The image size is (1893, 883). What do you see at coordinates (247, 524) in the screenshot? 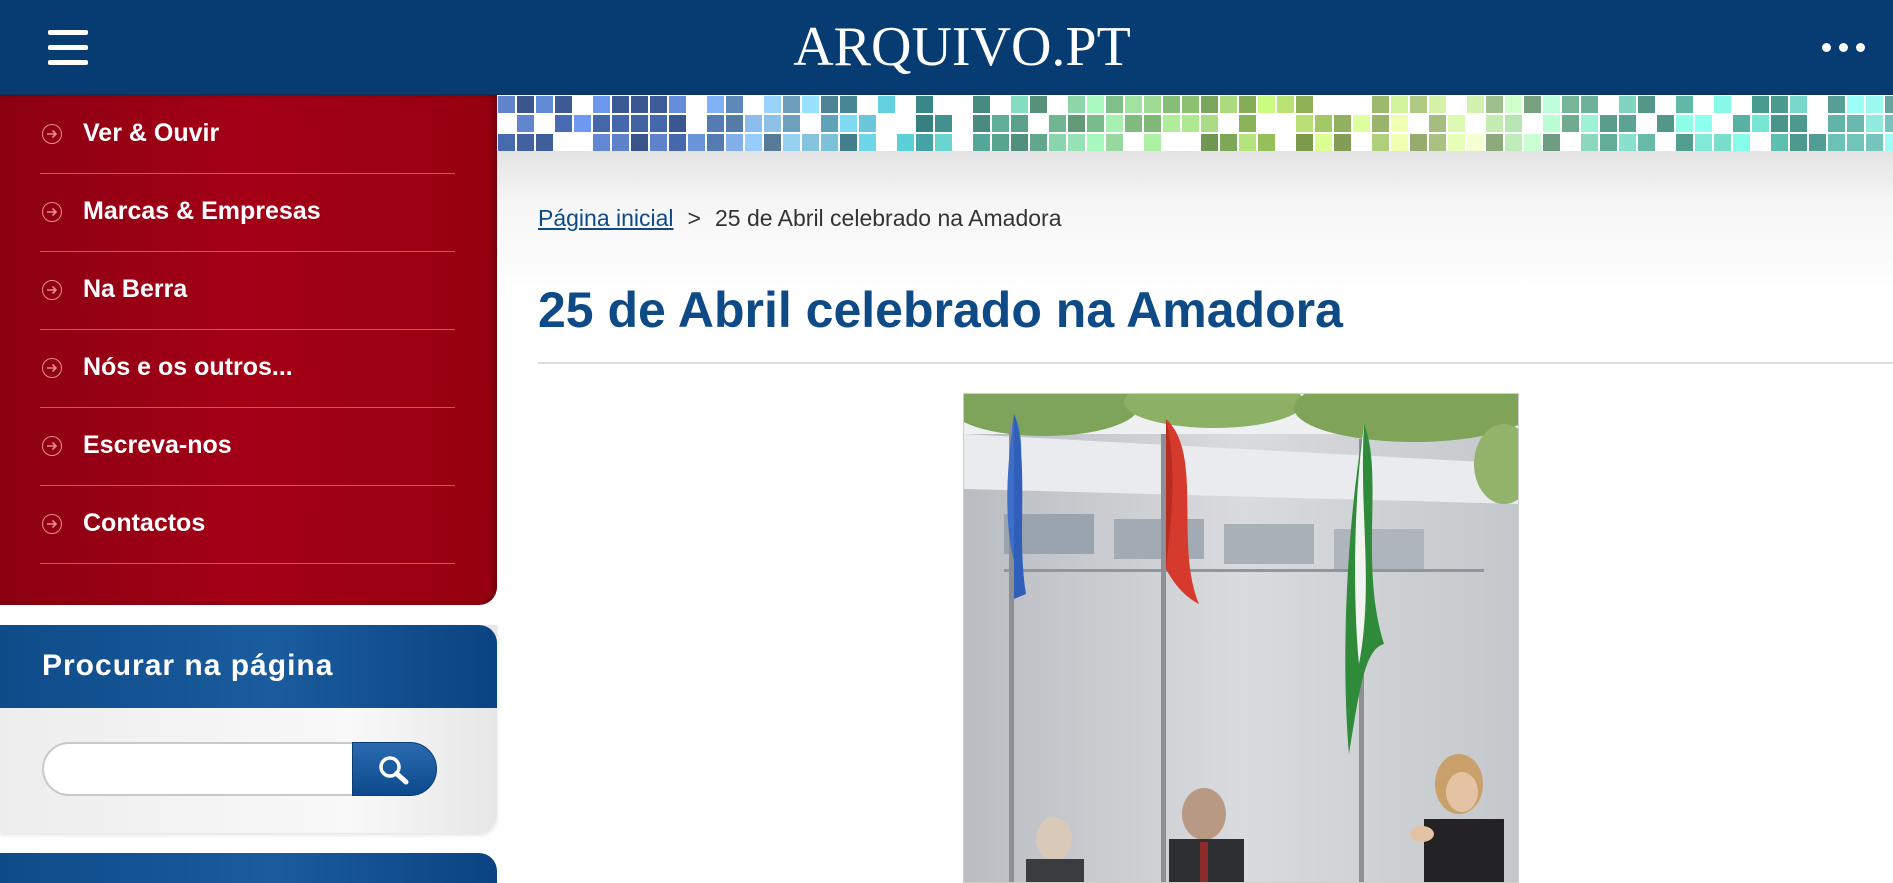
I see `sidebar-item-contactos: Contactos` at bounding box center [247, 524].